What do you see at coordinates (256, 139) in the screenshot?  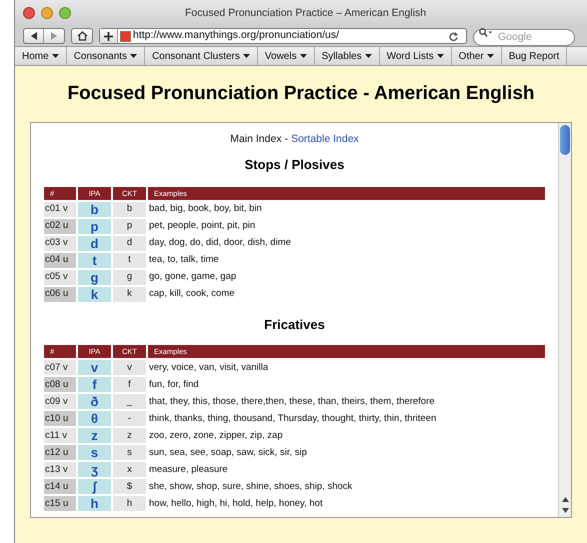 I see `current-index-label: Main Index` at bounding box center [256, 139].